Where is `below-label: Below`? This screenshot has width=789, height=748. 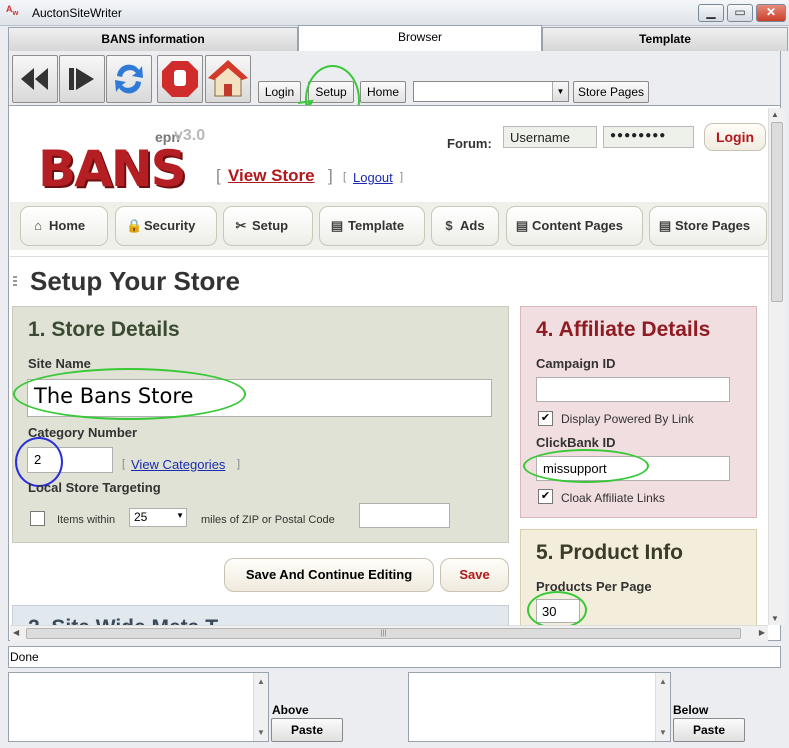 below-label: Below is located at coordinates (691, 710).